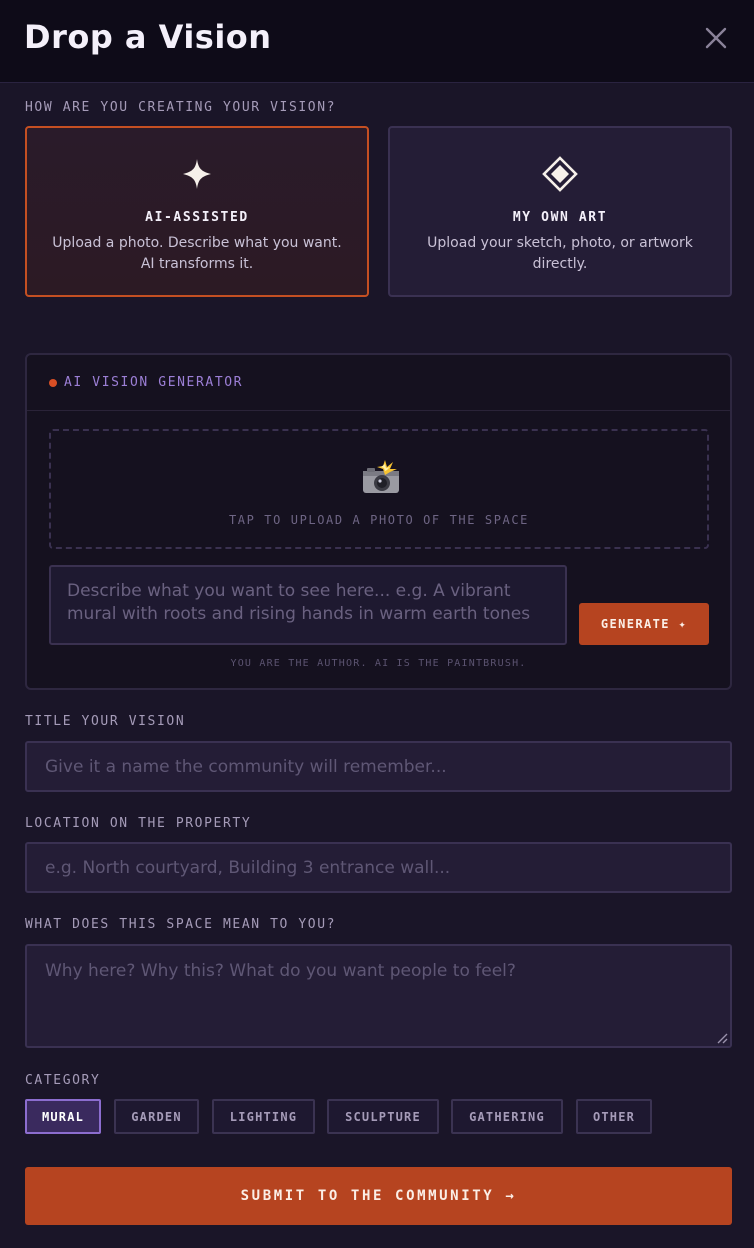 This screenshot has width=754, height=1248. I want to click on category-chip-sculpture: SCULPTURE, so click(383, 1116).